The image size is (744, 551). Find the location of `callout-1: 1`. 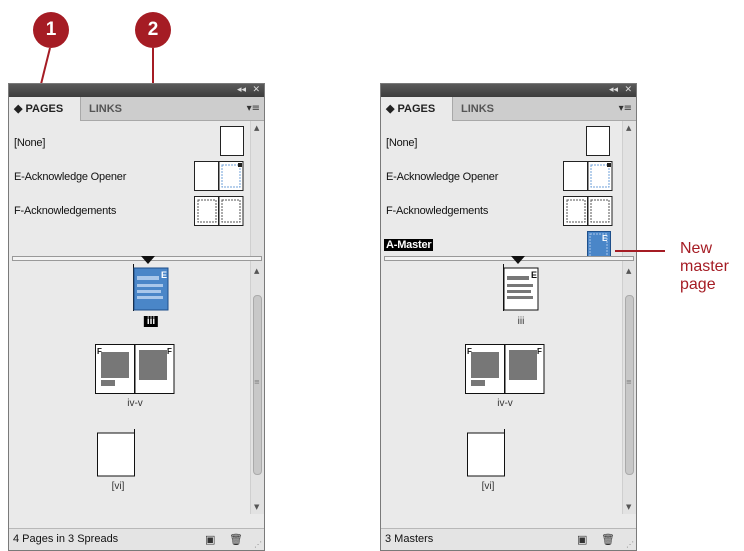

callout-1: 1 is located at coordinates (51, 30).